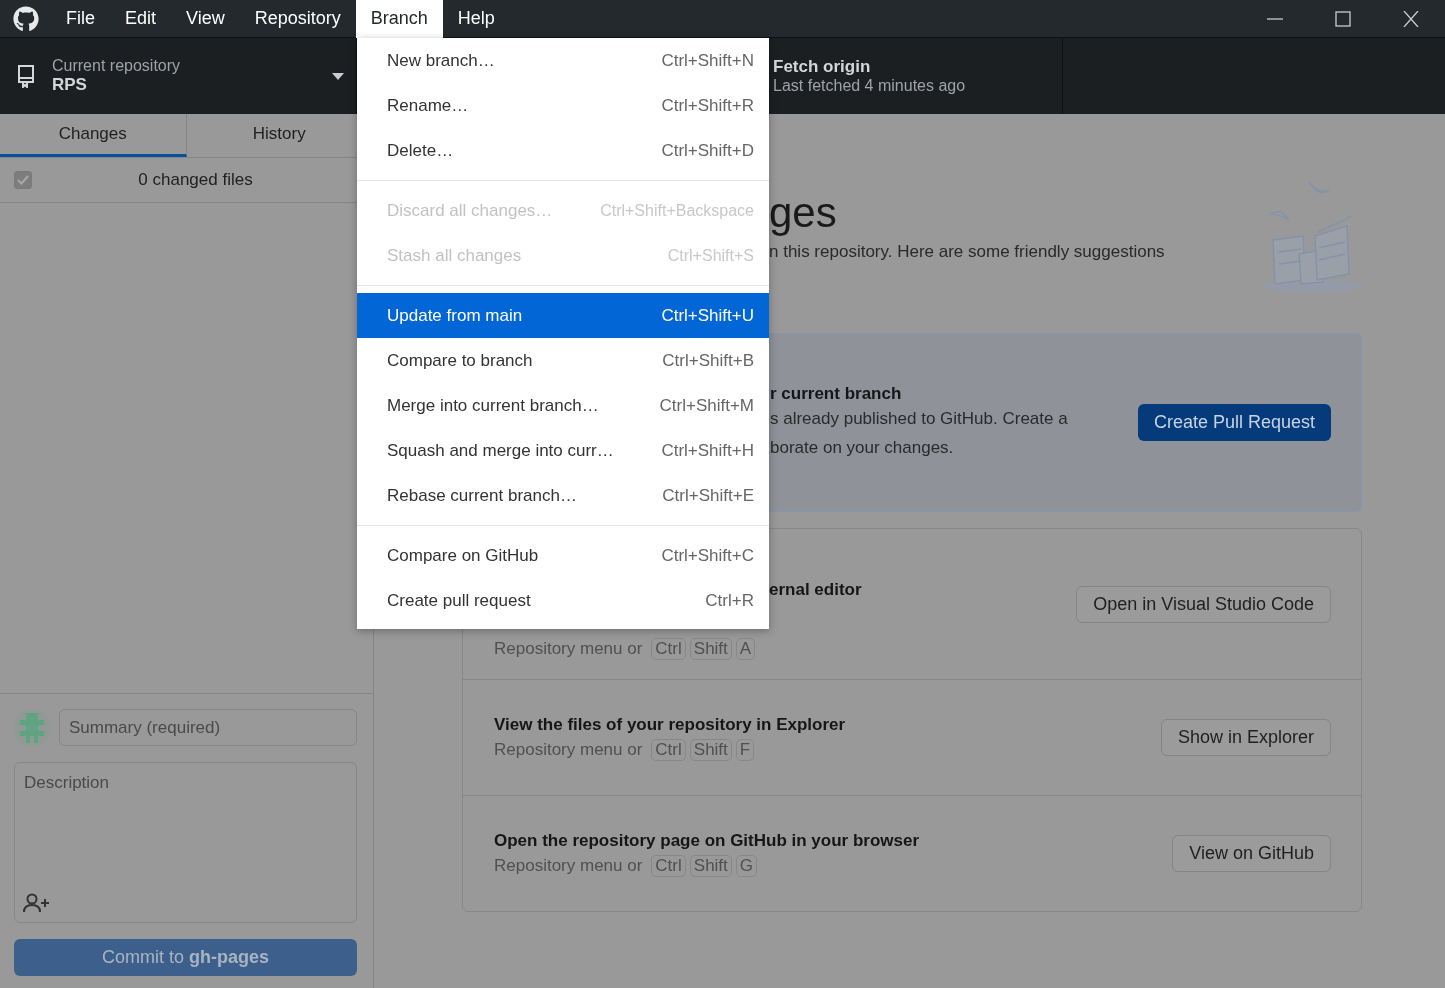 The height and width of the screenshot is (988, 1445). What do you see at coordinates (208, 727) in the screenshot?
I see `summary-field: Summary (required)` at bounding box center [208, 727].